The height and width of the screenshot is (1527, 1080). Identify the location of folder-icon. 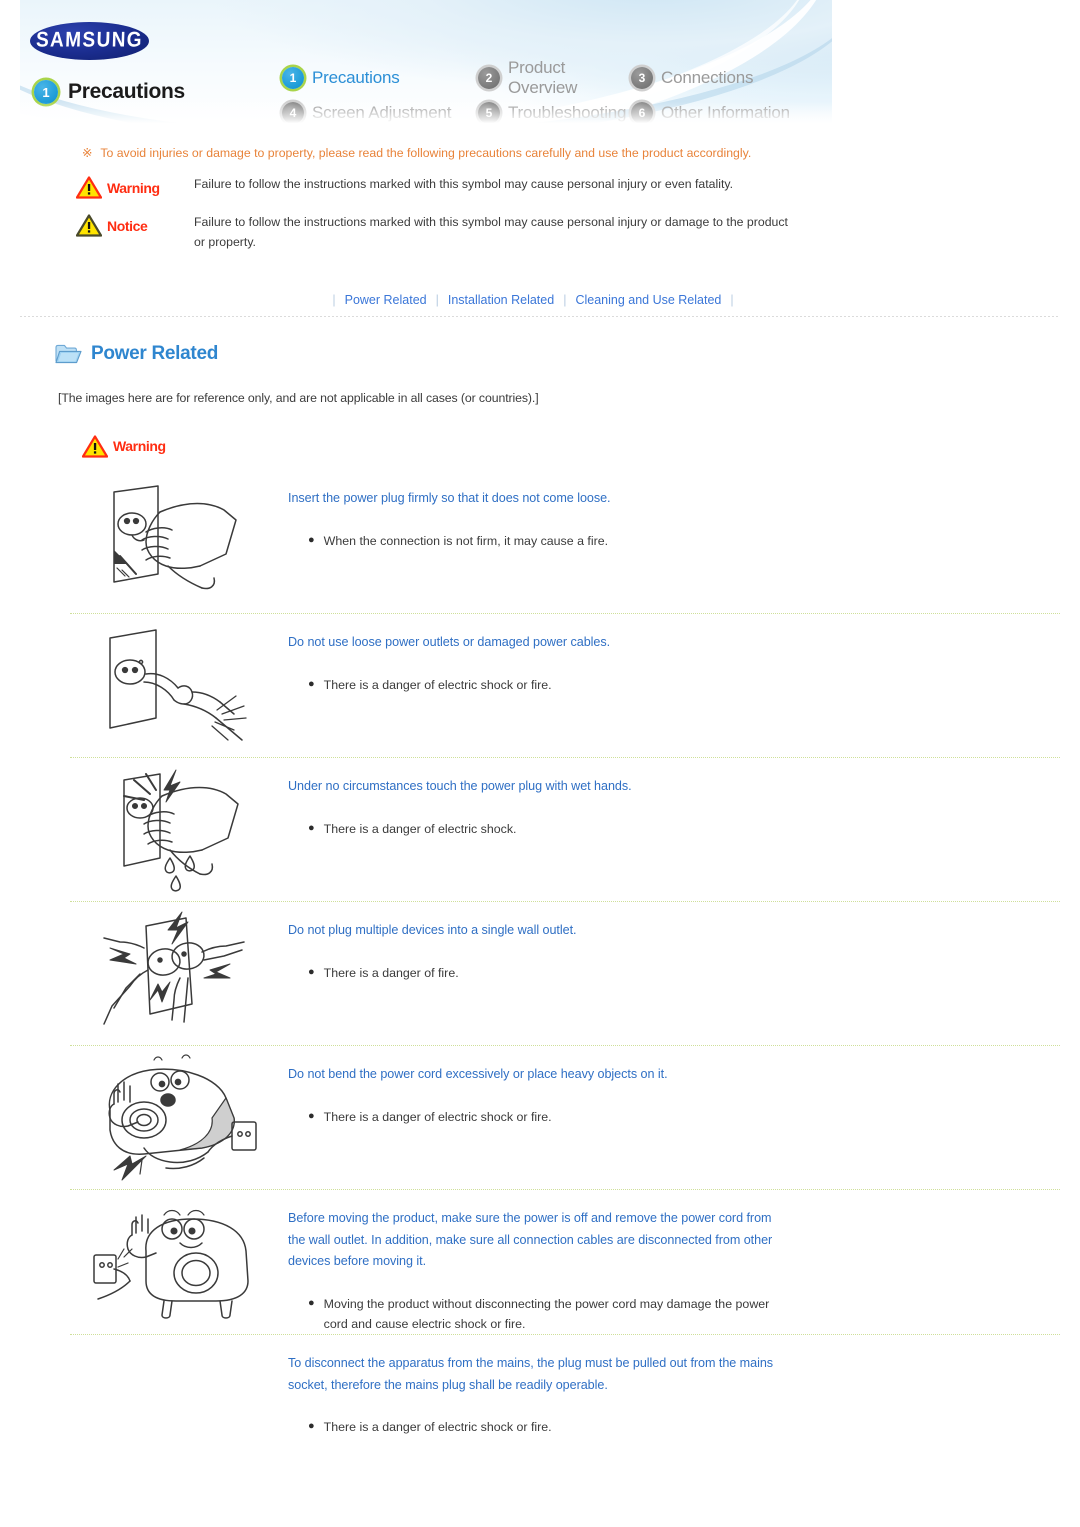
(68, 354).